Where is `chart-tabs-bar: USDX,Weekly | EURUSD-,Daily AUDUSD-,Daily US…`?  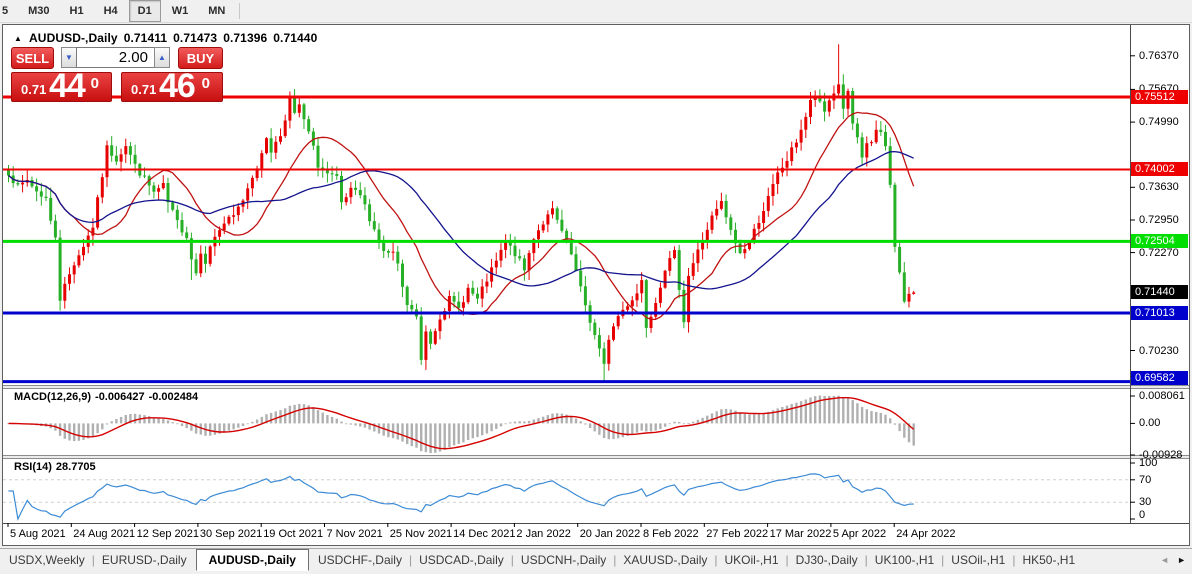
chart-tabs-bar: USDX,Weekly | EURUSD-,Daily AUDUSD-,Daily US… is located at coordinates (596, 559).